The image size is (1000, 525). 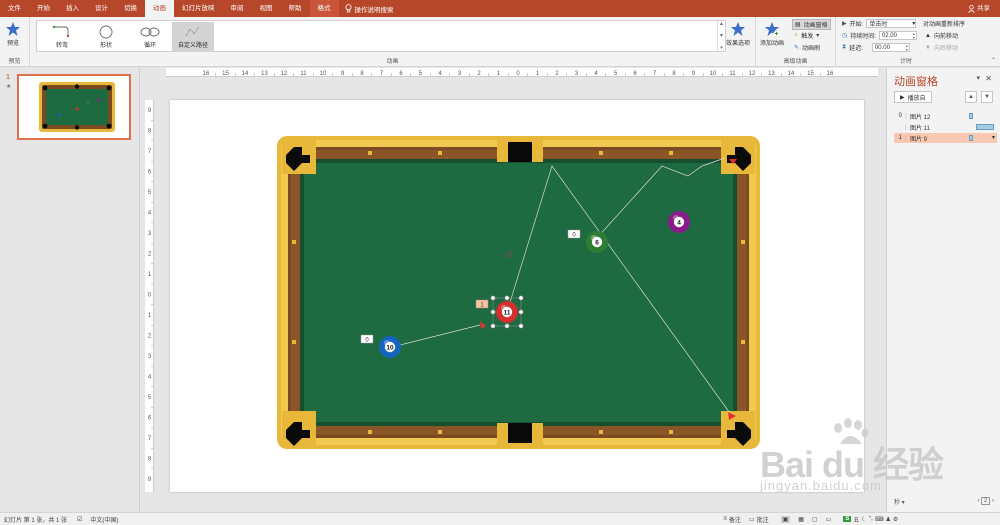 What do you see at coordinates (482, 304) in the screenshot?
I see `animation-tag: 1` at bounding box center [482, 304].